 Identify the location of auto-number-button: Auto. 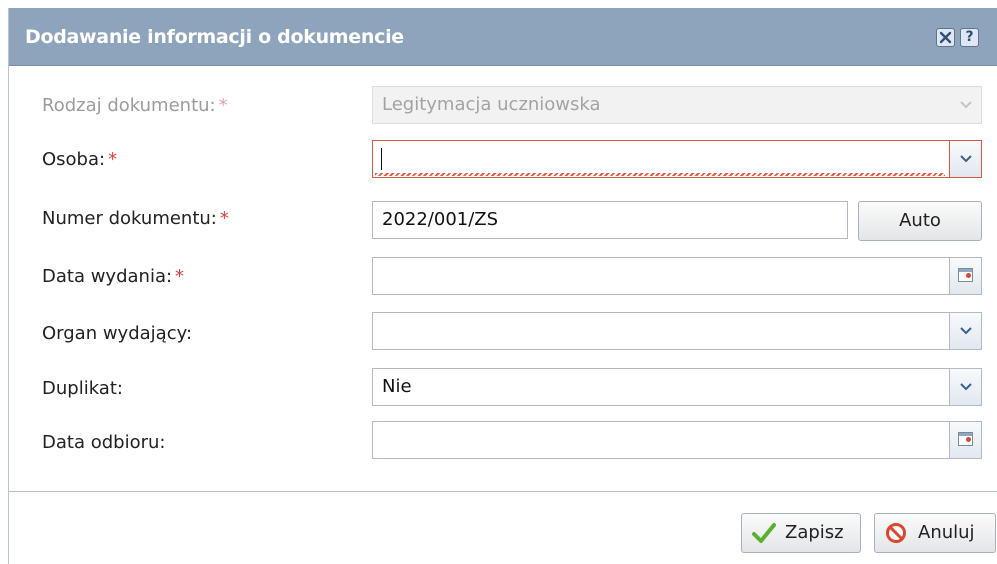
(920, 221).